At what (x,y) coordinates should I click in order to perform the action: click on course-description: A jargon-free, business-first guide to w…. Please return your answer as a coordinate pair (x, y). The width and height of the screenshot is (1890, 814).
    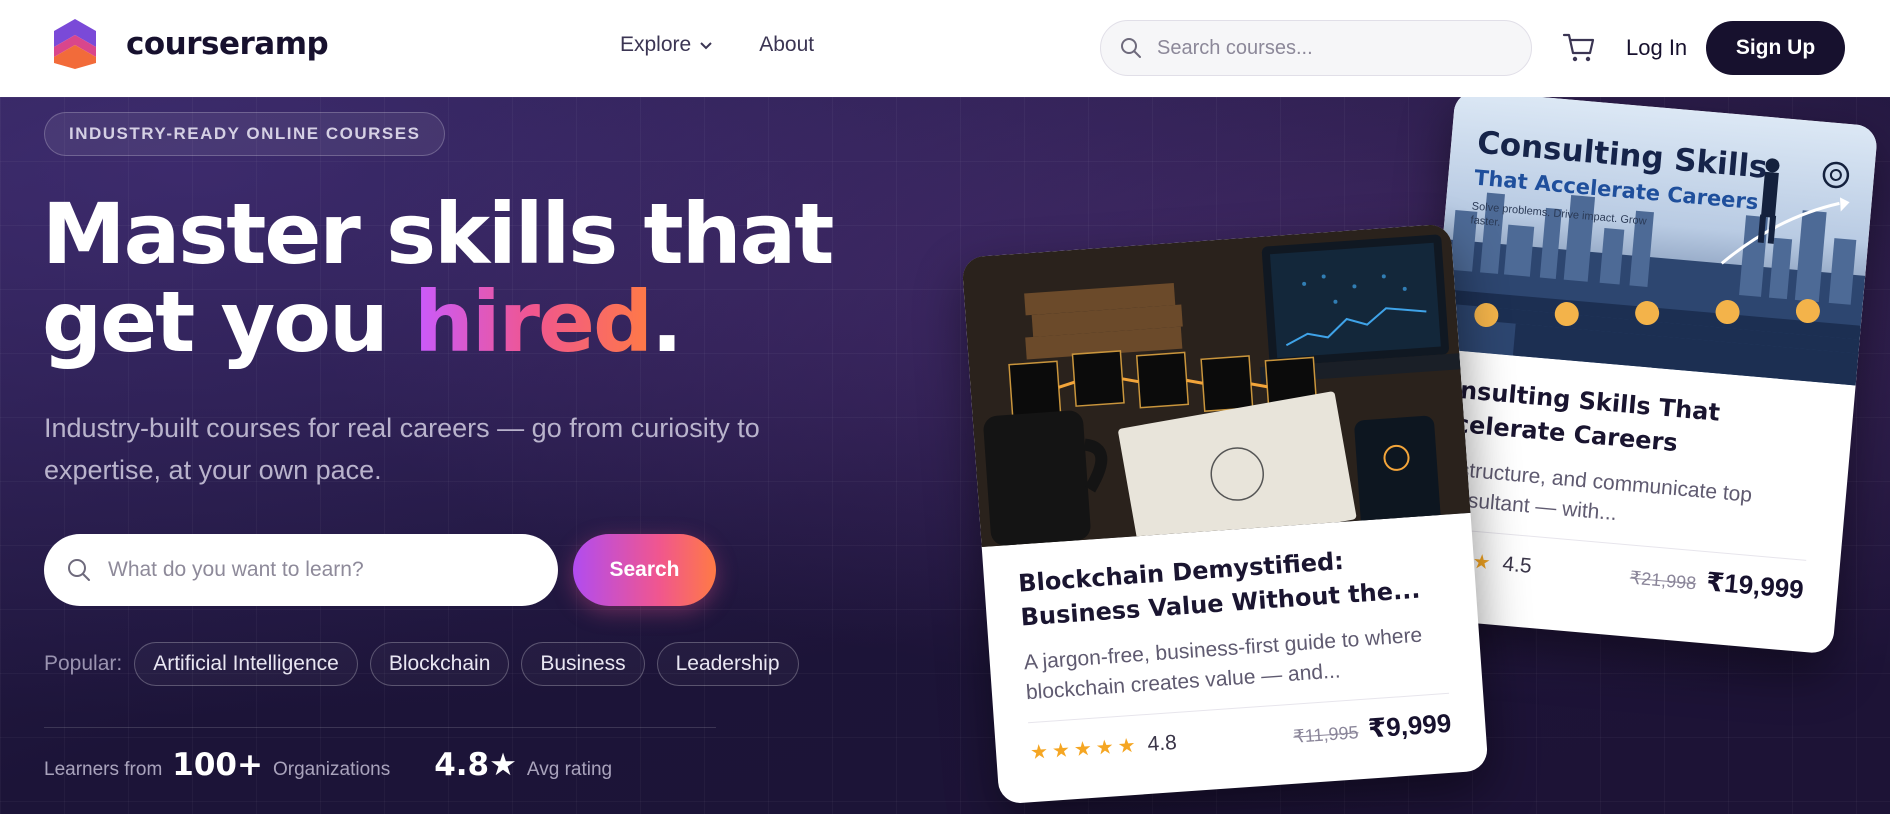
    Looking at the image, I should click on (1223, 664).